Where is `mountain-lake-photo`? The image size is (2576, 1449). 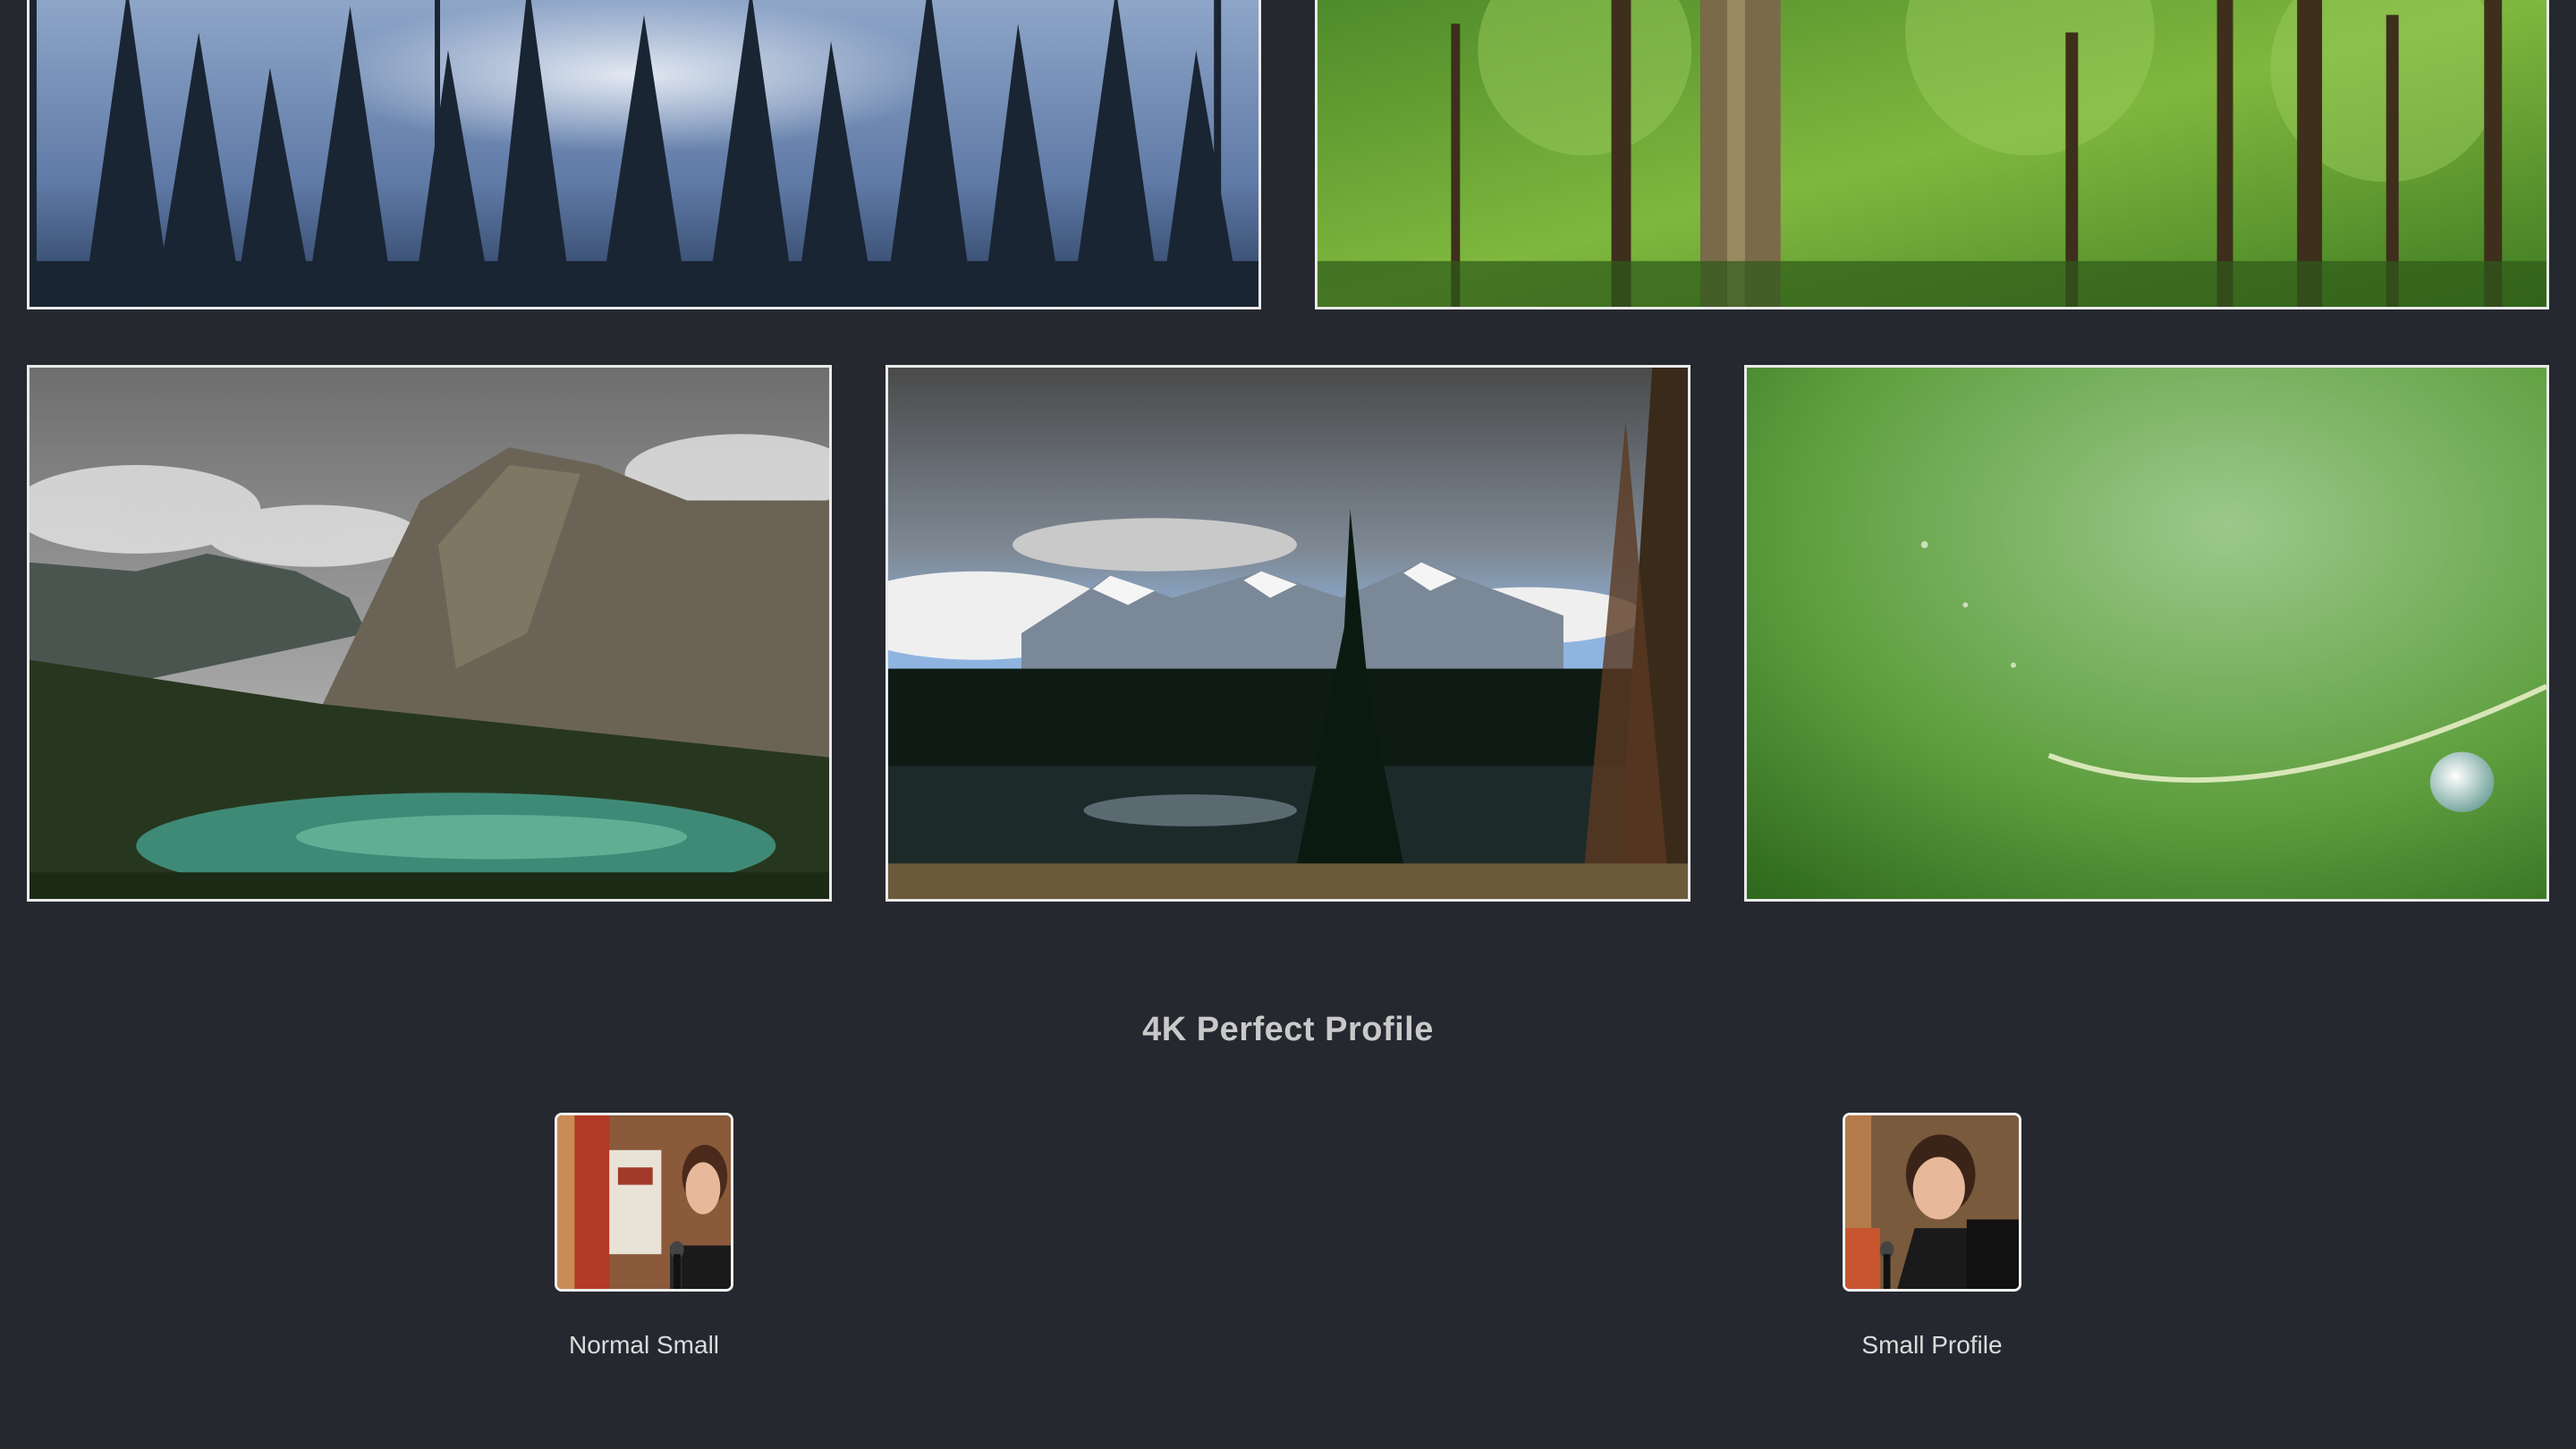 mountain-lake-photo is located at coordinates (429, 633).